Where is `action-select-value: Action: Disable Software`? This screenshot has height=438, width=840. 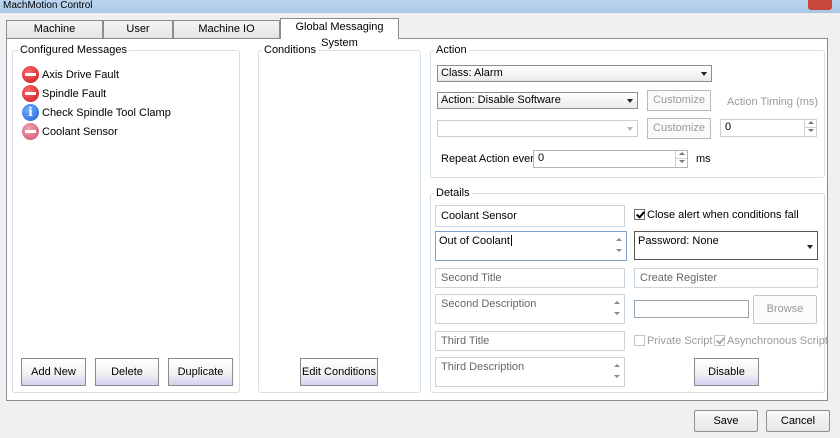 action-select-value: Action: Disable Software is located at coordinates (501, 100).